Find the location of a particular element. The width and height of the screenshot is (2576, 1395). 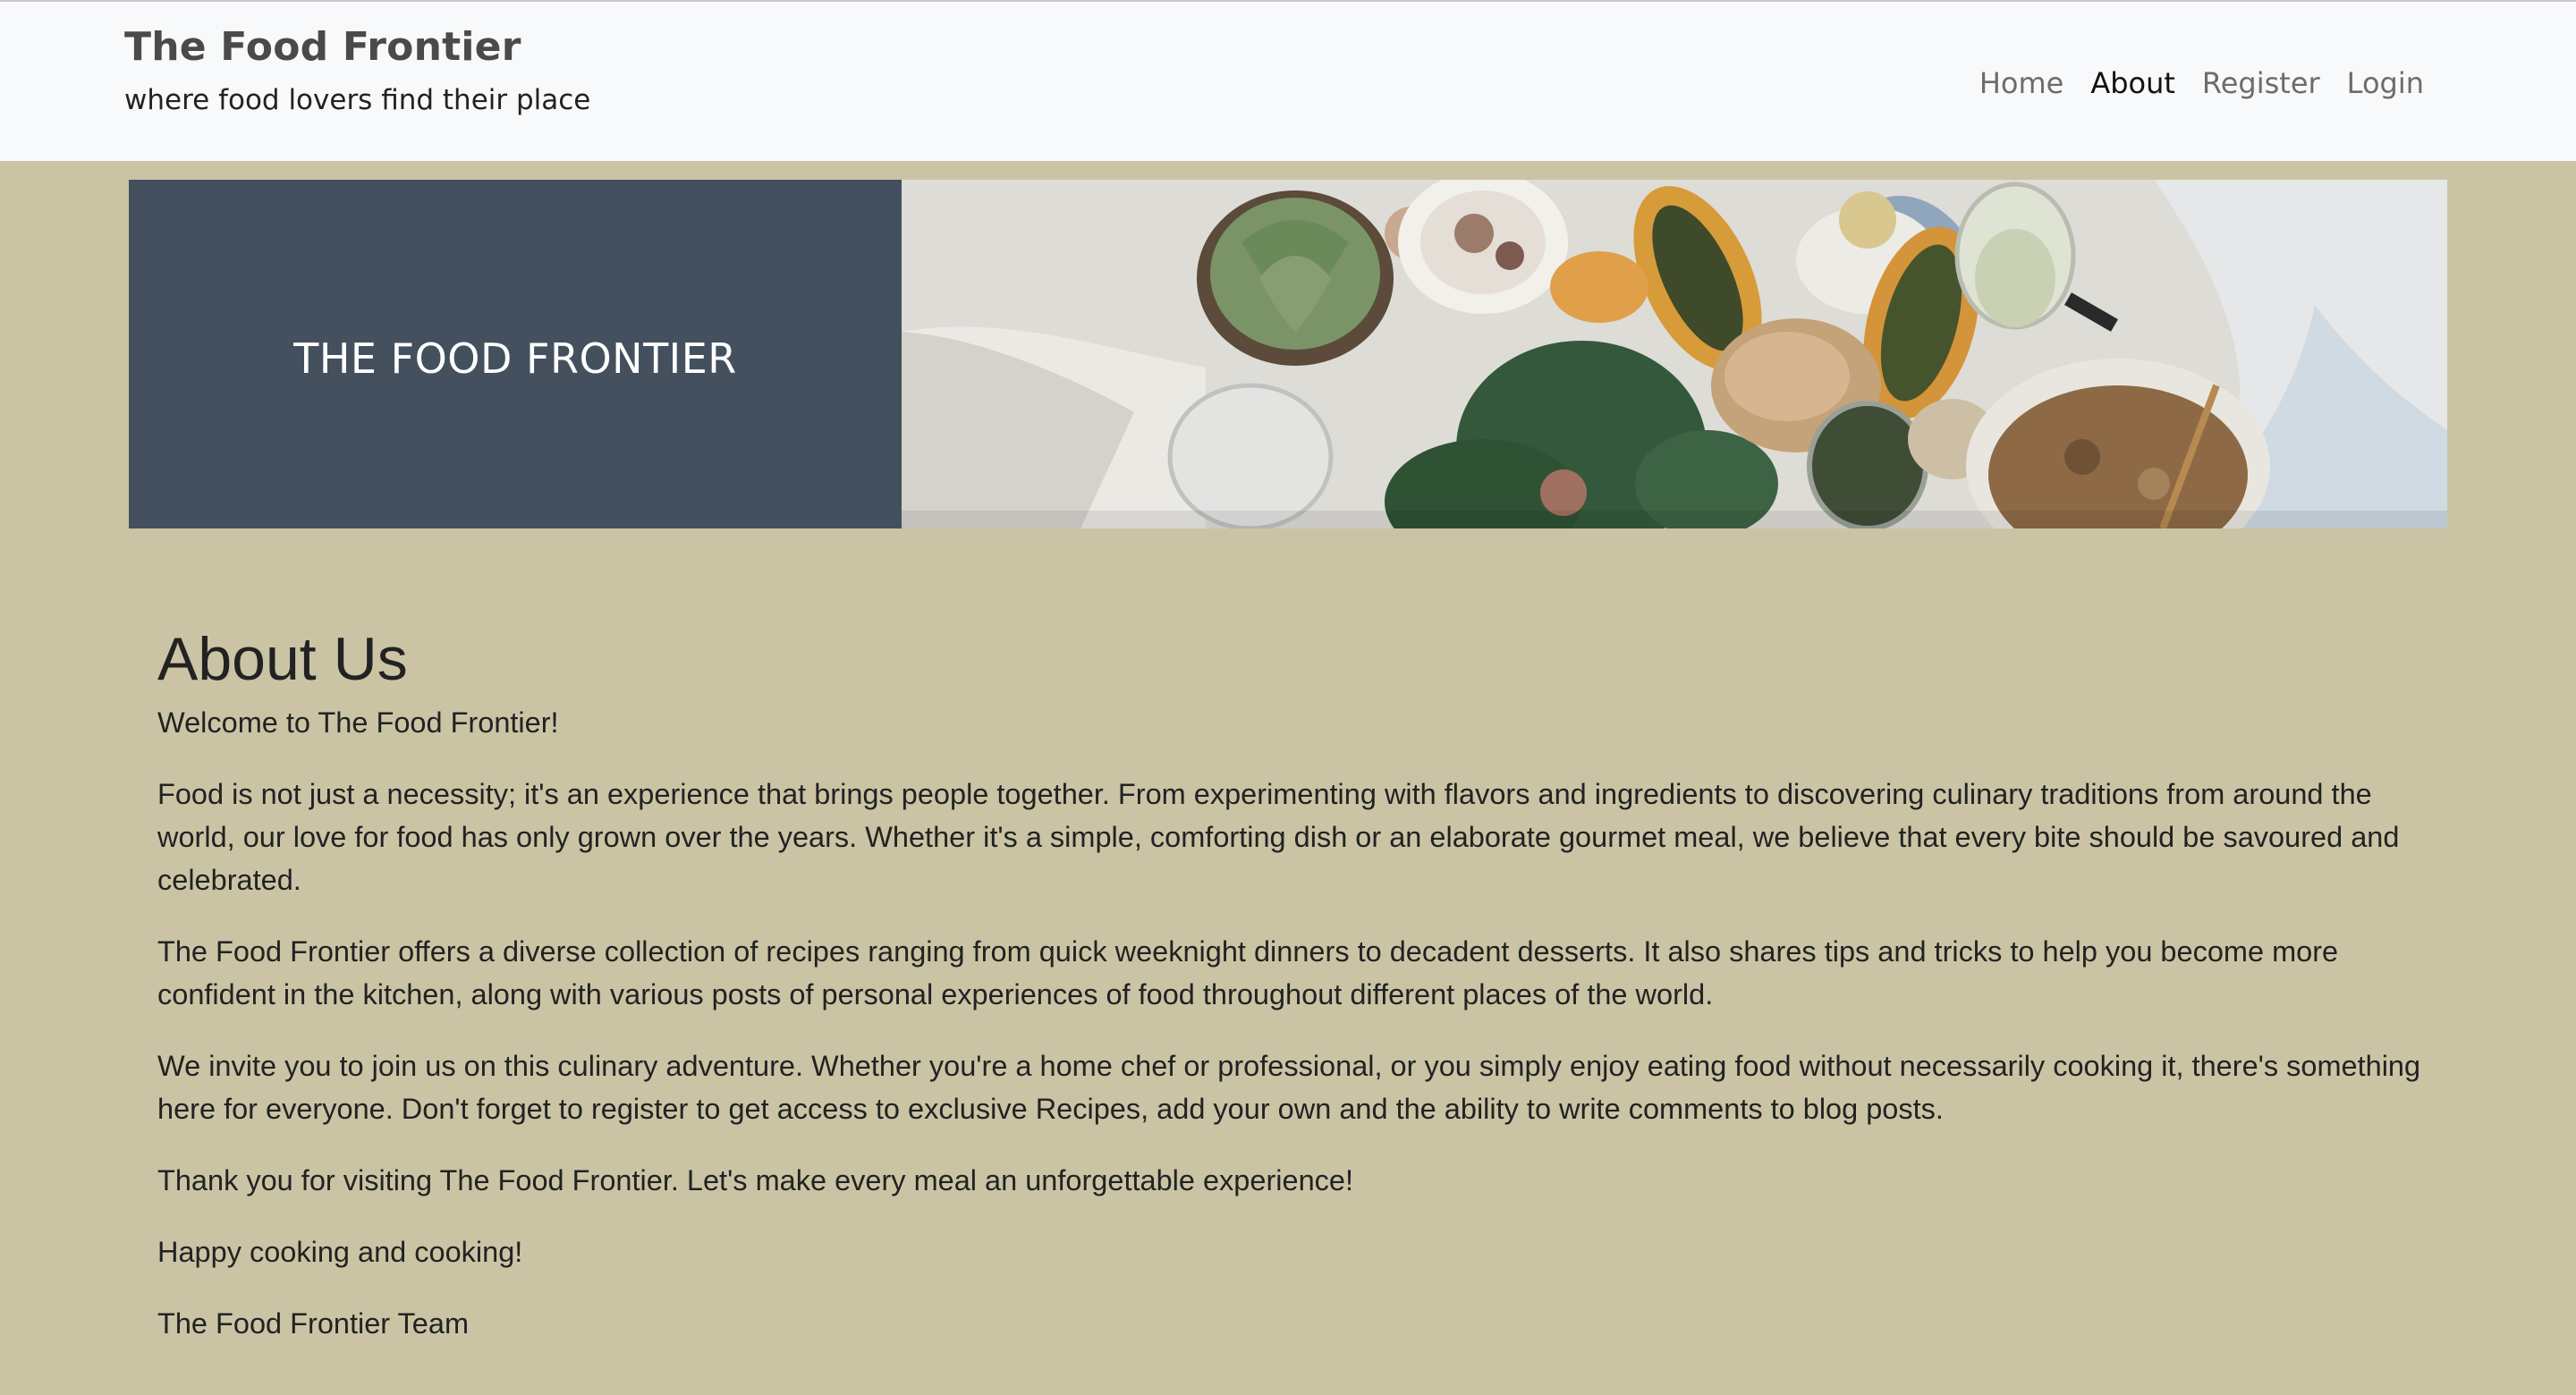

nav-links: Home About Register Login is located at coordinates (2201, 83).